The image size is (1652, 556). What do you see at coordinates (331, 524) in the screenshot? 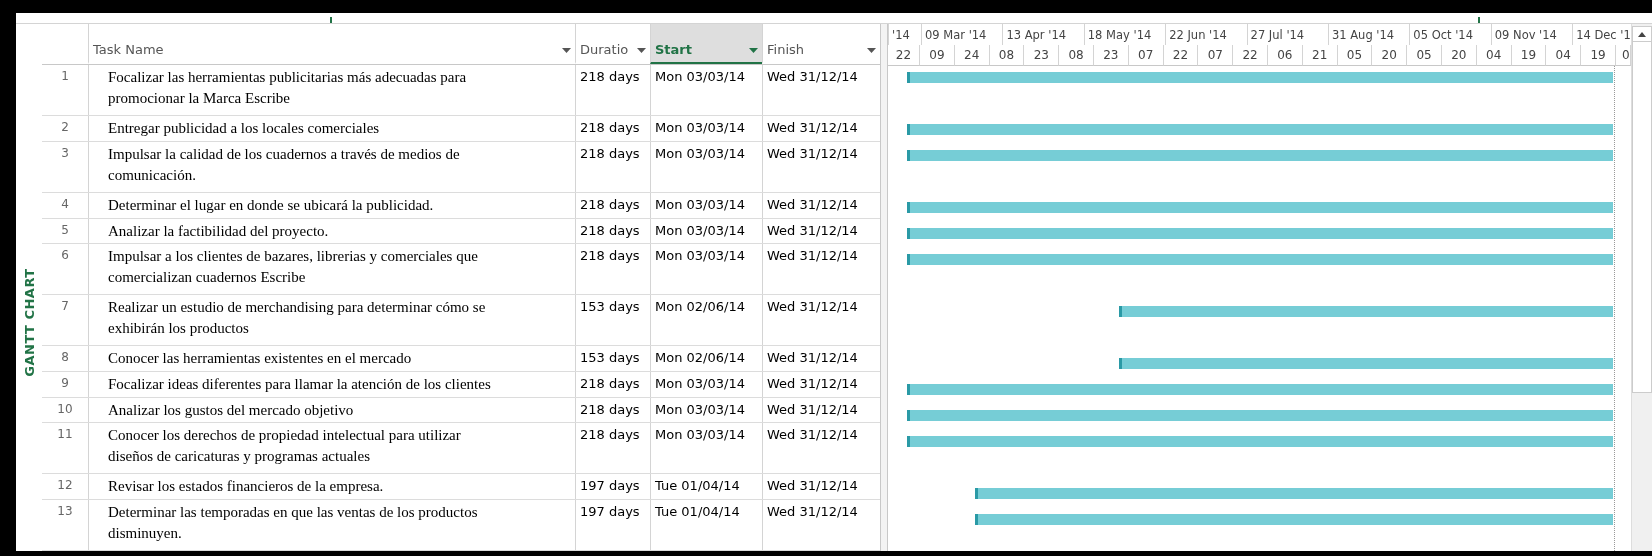
I see `task-name-cell: Determinar las temporadas en que las ventas de los productos disminuyen.` at bounding box center [331, 524].